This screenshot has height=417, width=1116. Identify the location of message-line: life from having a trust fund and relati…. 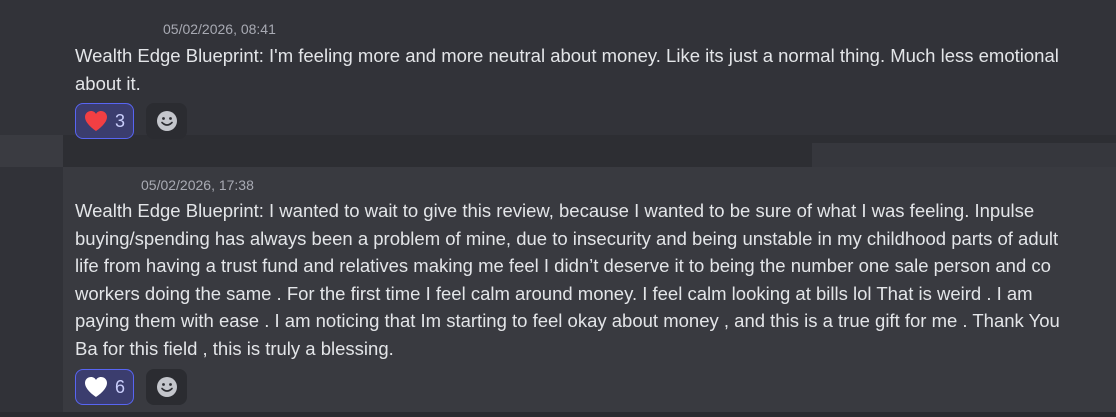
(563, 266).